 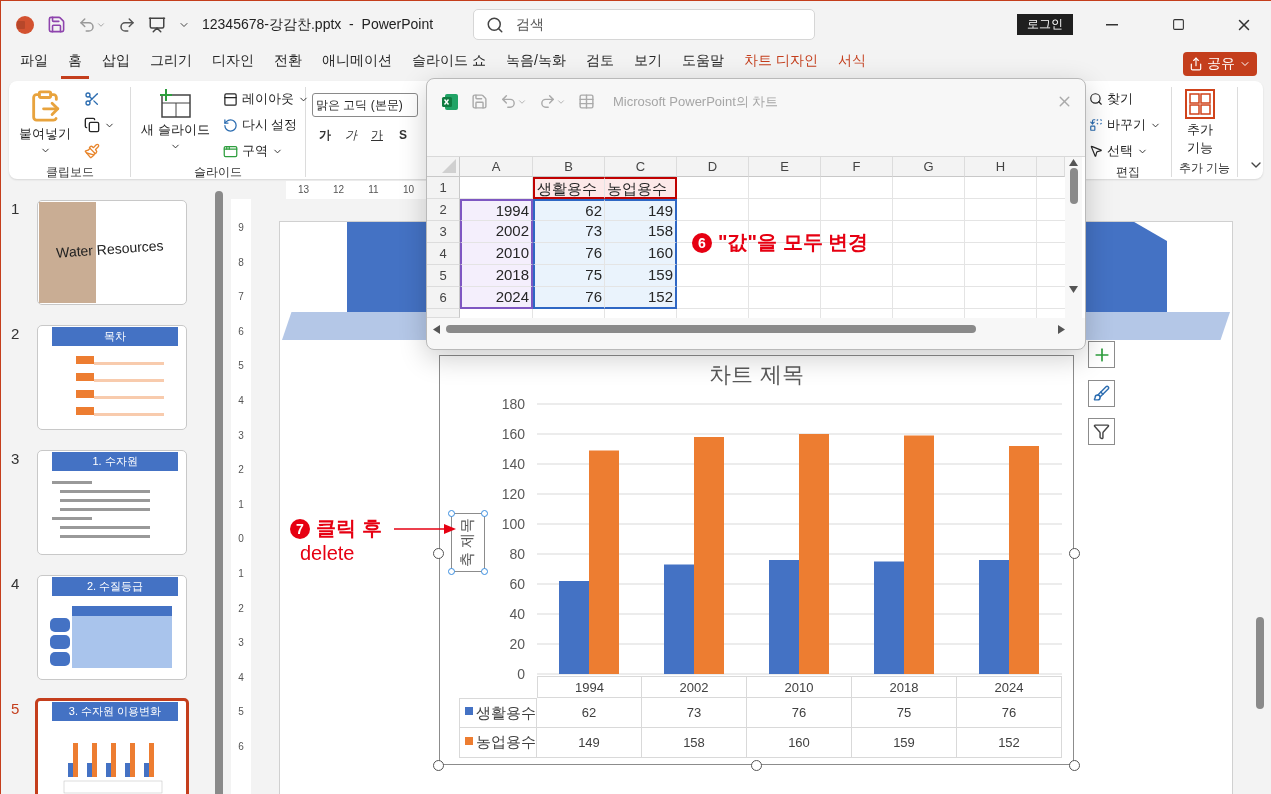 I want to click on redo-icon, so click(x=127, y=24).